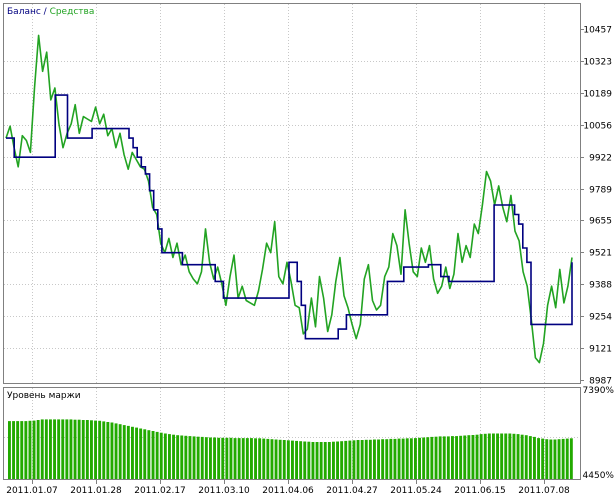 The height and width of the screenshot is (496, 616). What do you see at coordinates (72, 12) in the screenshot?
I see `legend-equity: Средства` at bounding box center [72, 12].